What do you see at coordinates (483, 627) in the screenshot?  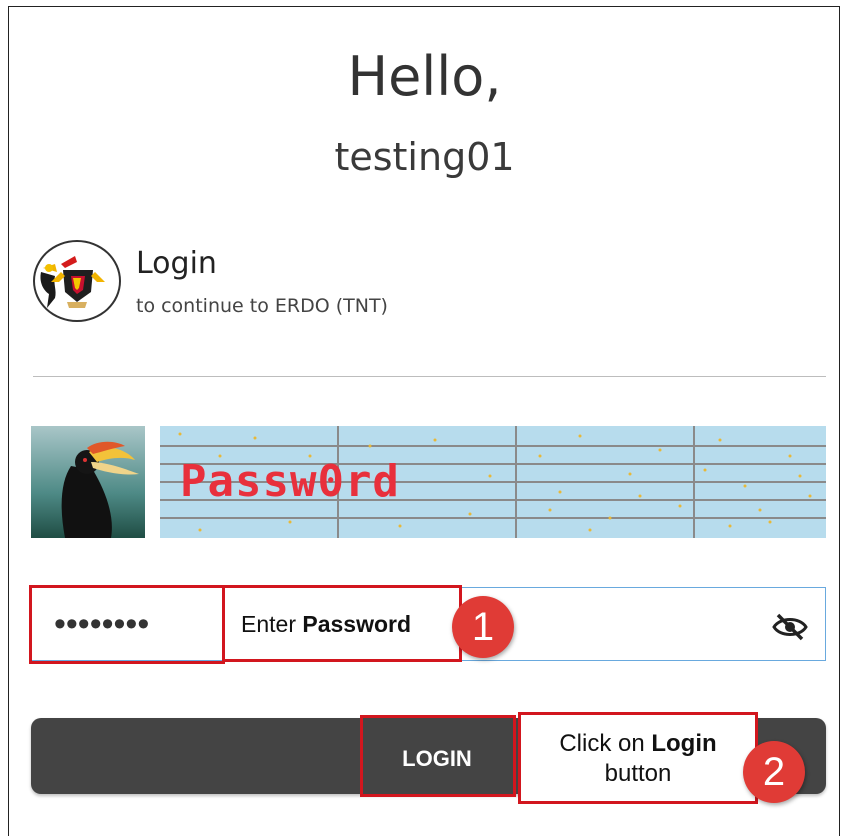 I see `step1-badge: 1` at bounding box center [483, 627].